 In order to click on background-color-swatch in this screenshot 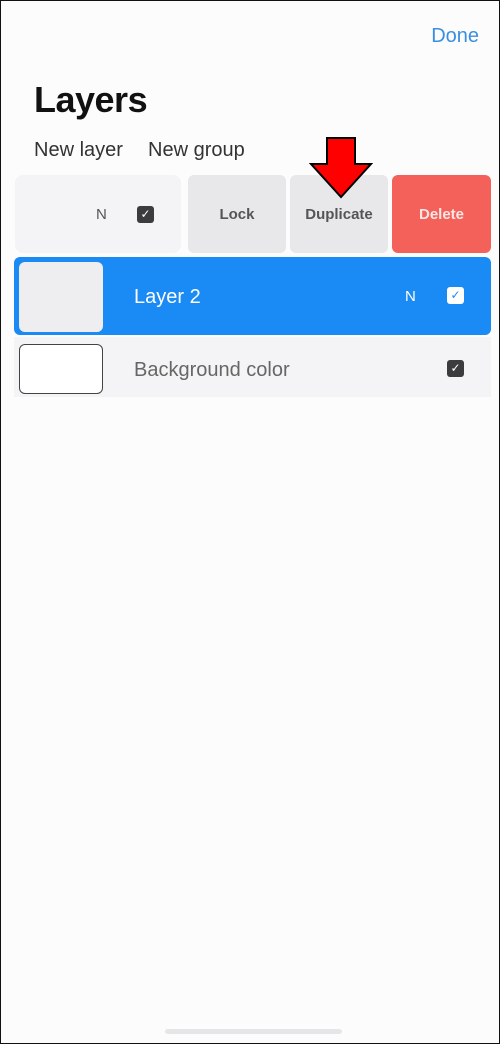, I will do `click(61, 369)`.